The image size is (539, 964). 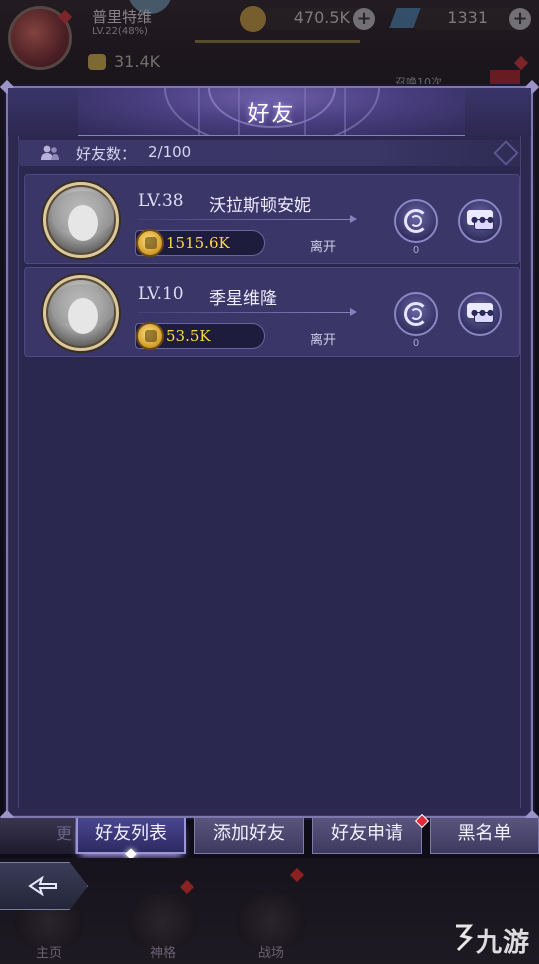 I want to click on tab-add-friend: 添加好友, so click(x=249, y=836).